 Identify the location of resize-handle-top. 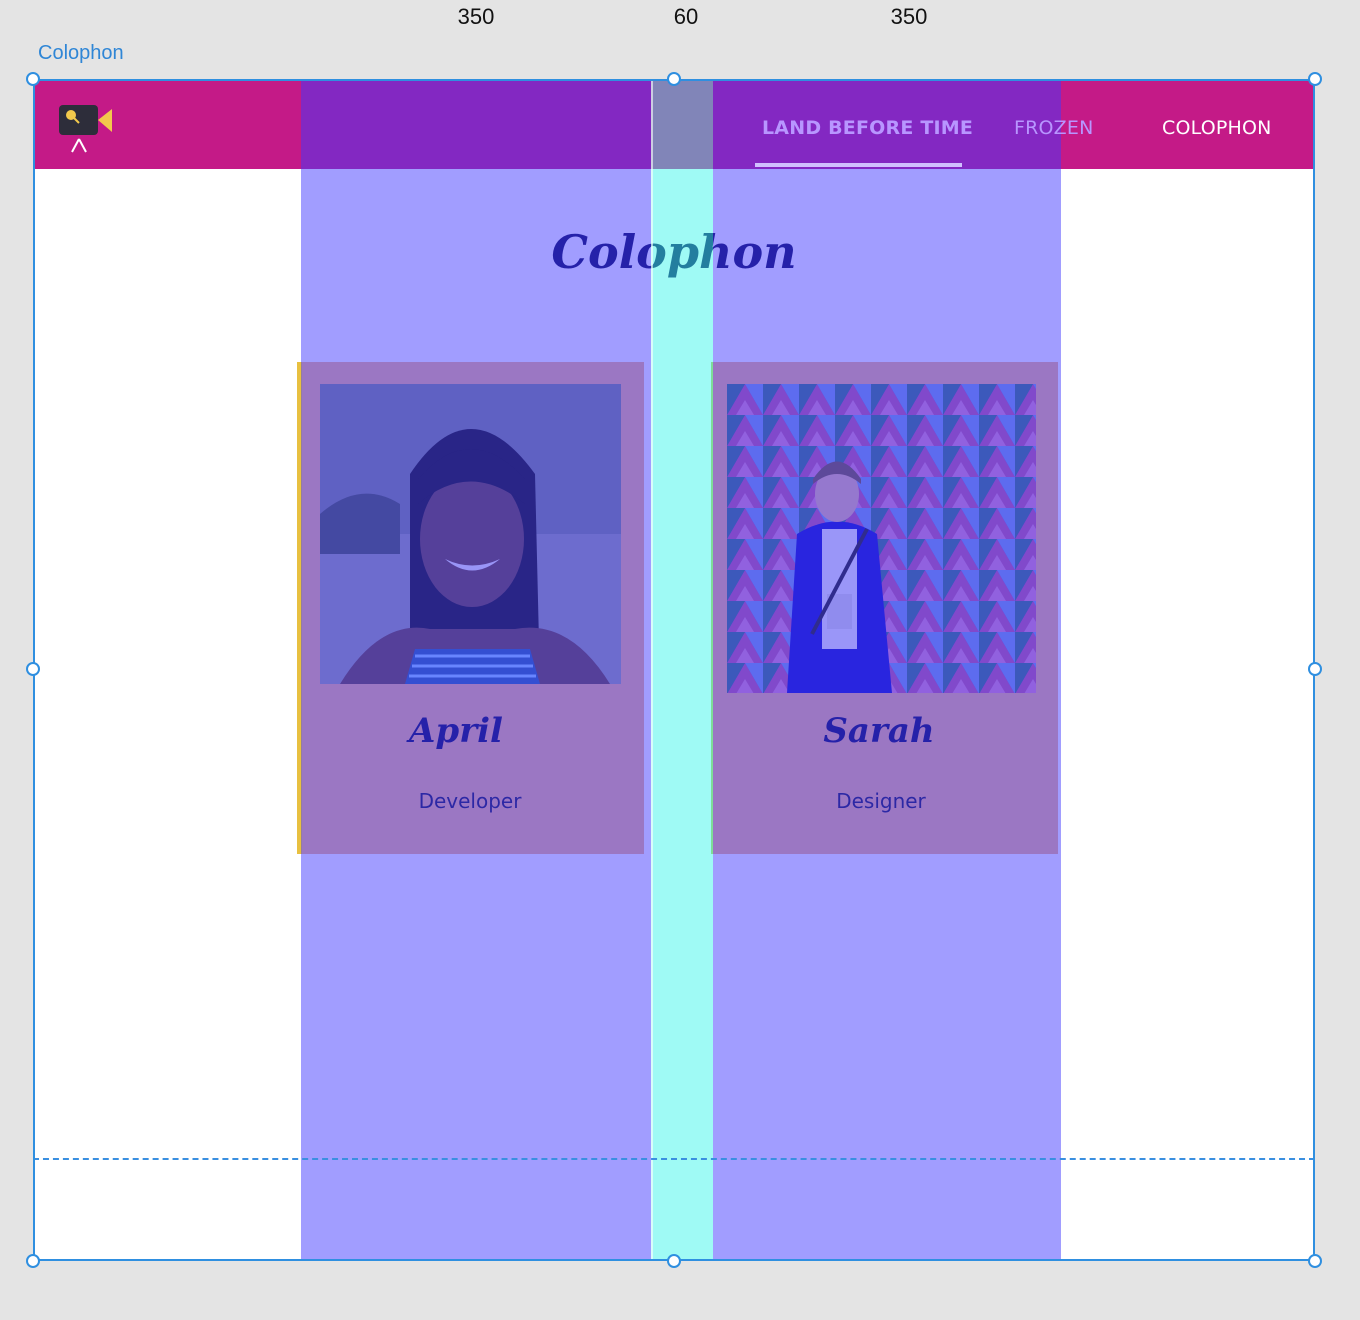
(674, 79).